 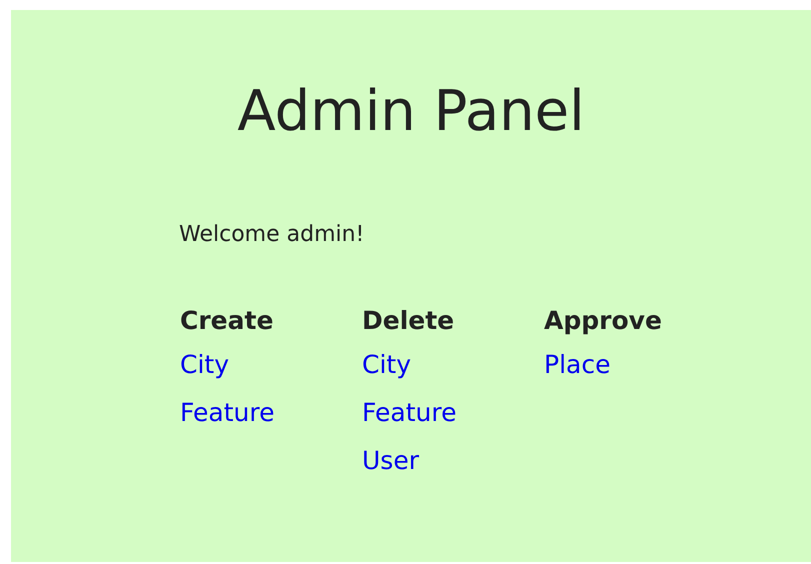 I want to click on section-heading: Delete, so click(x=407, y=321).